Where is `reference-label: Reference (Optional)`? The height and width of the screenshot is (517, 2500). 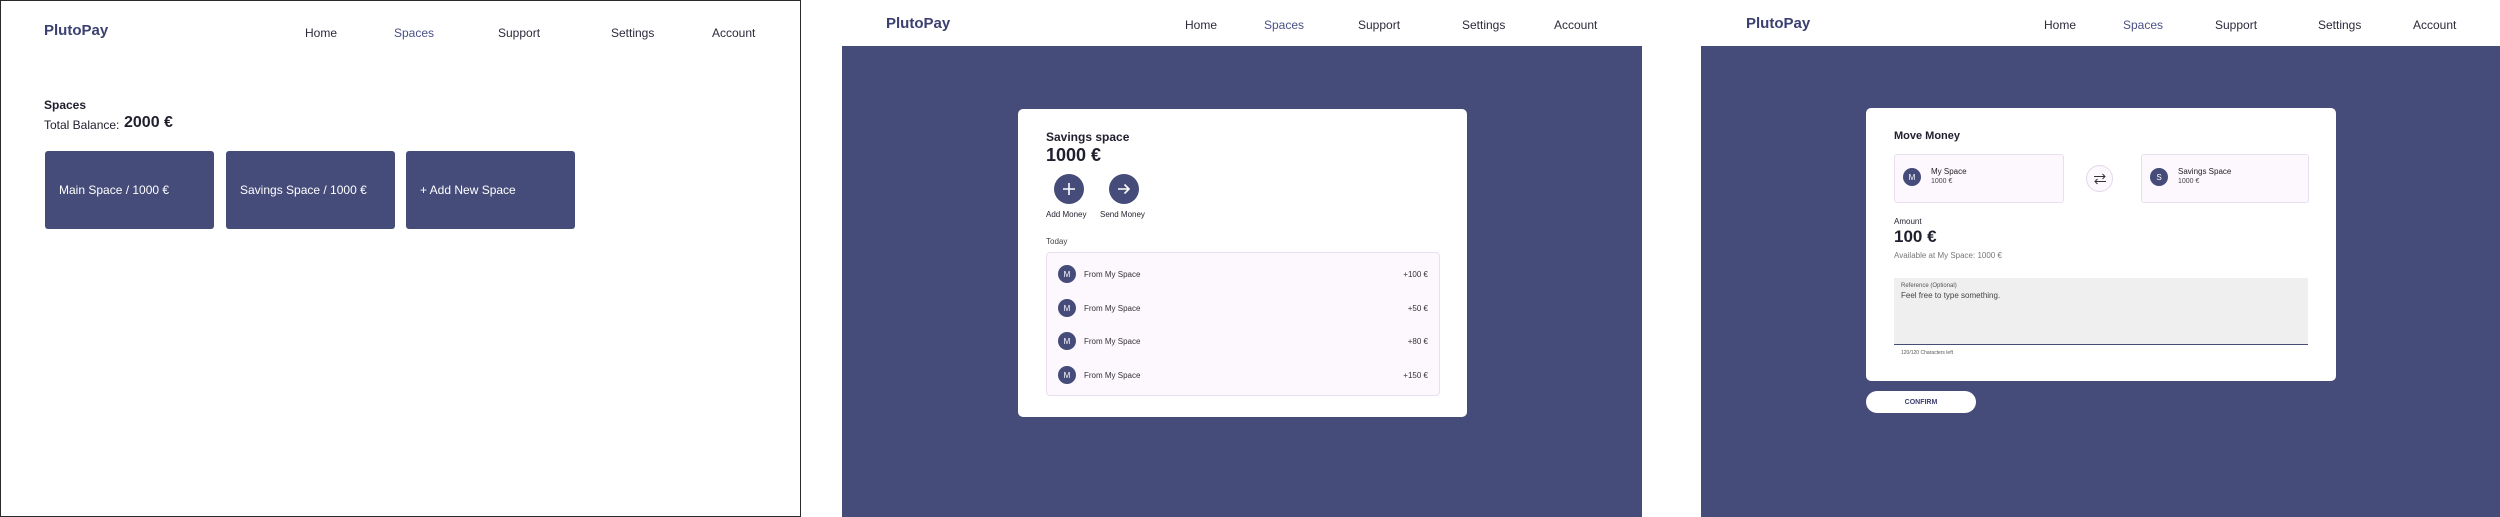
reference-label: Reference (Optional) is located at coordinates (1929, 286).